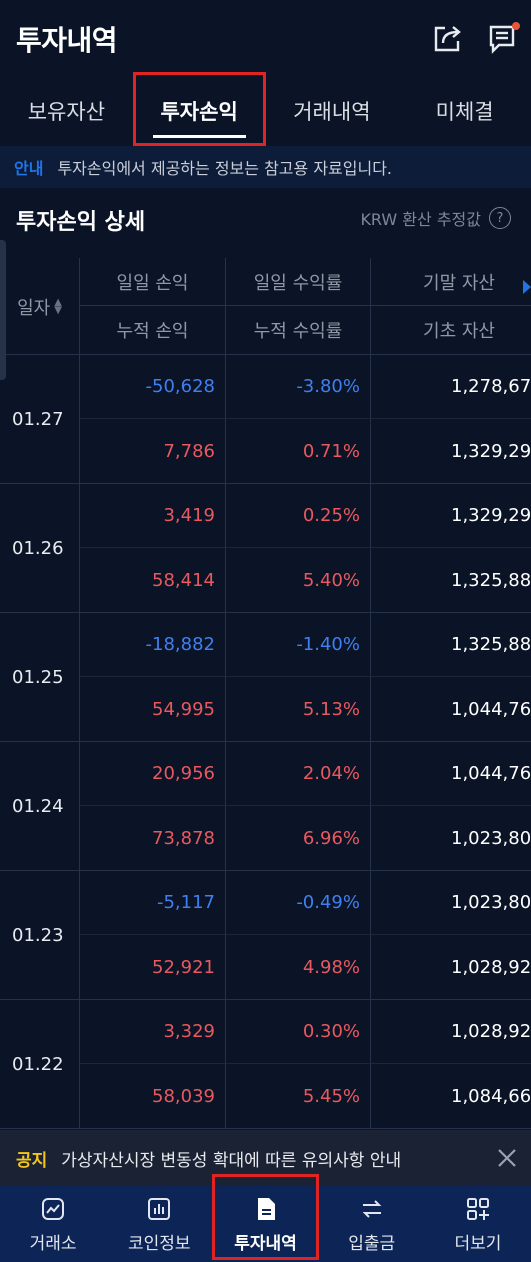 This screenshot has height=1262, width=531. What do you see at coordinates (372, 1209) in the screenshot?
I see `transfer-icon` at bounding box center [372, 1209].